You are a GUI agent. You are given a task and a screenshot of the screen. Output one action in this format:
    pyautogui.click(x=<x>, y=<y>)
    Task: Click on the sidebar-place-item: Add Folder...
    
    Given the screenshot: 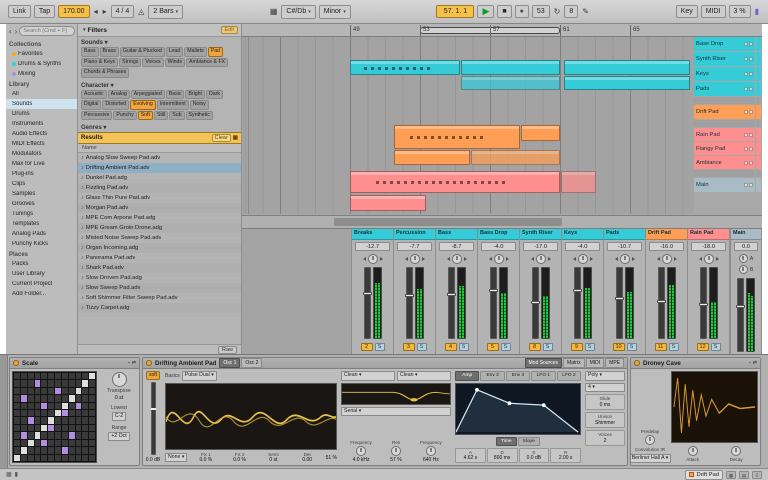 What is the action you would take?
    pyautogui.click(x=41, y=294)
    